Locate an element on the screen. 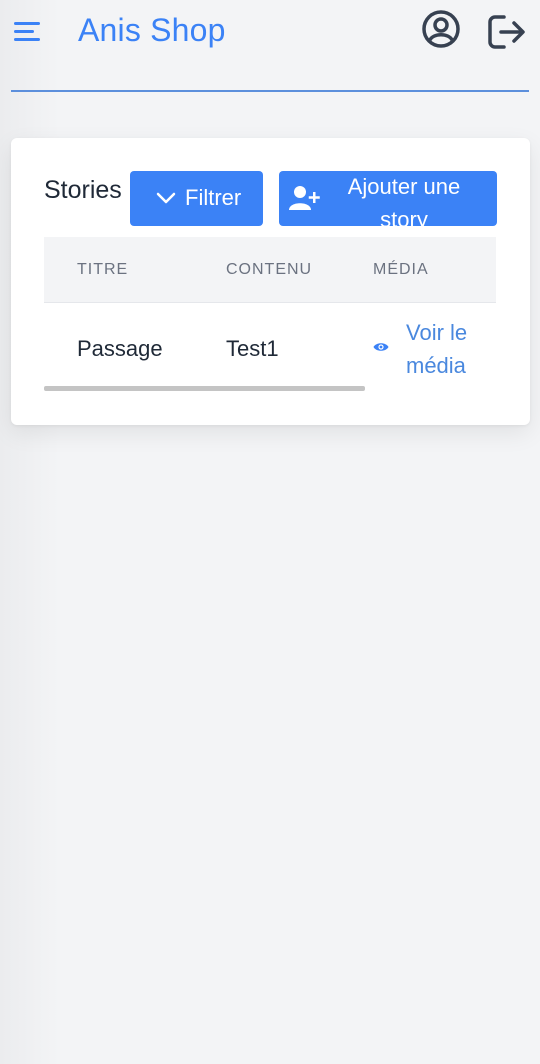 The height and width of the screenshot is (1064, 540). header-divider is located at coordinates (270, 91).